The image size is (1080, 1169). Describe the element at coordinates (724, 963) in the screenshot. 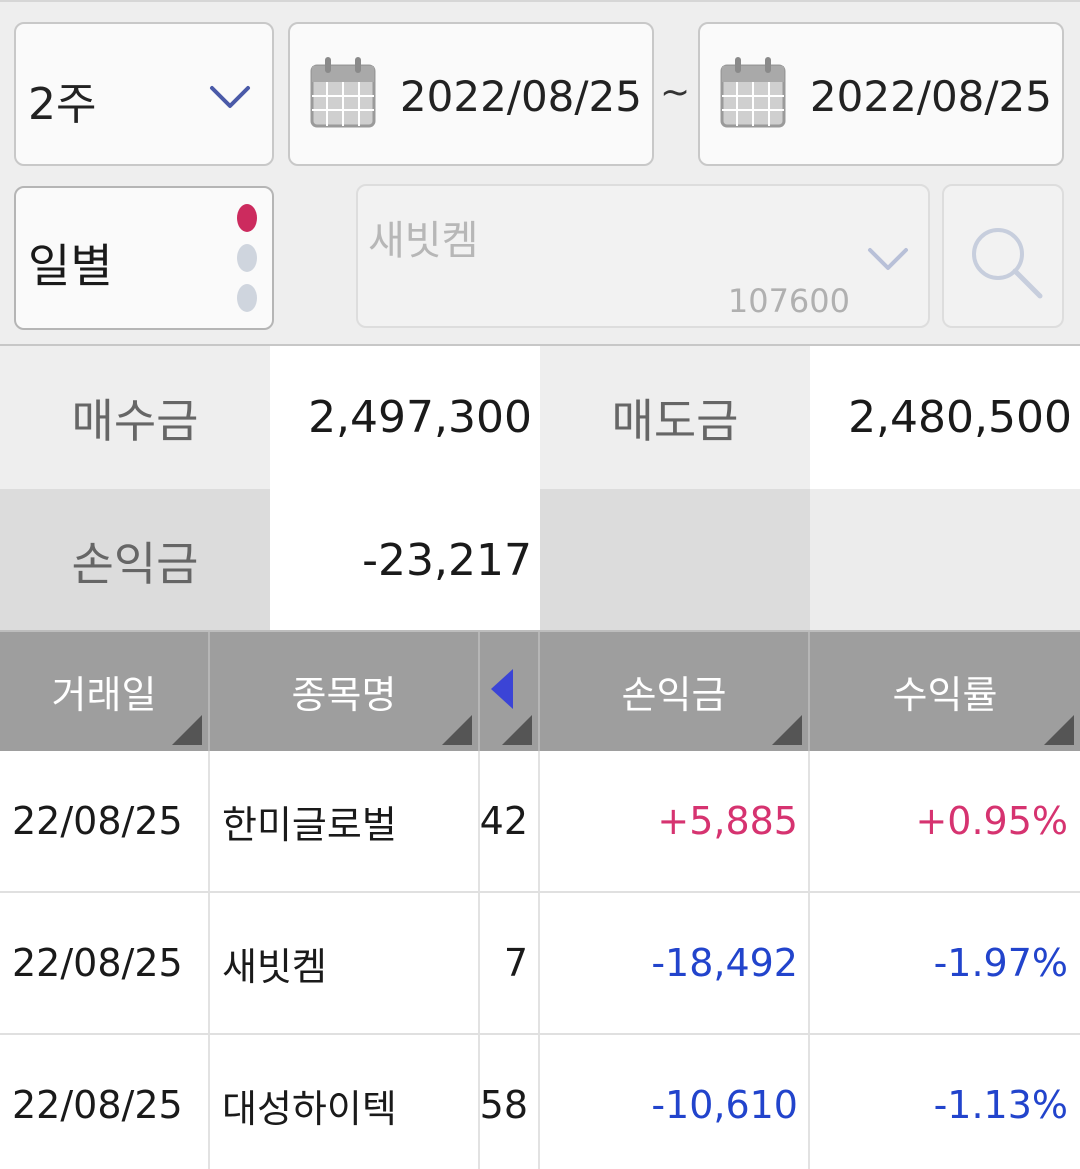

I see `row-profit-loss: -18,492` at that location.